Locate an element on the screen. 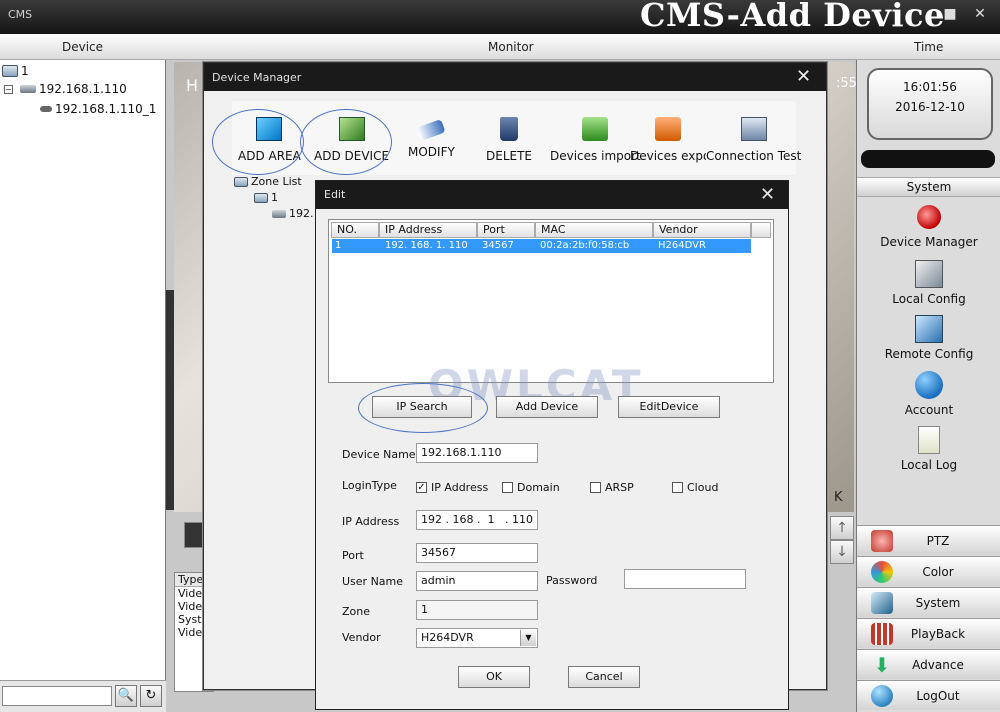 Image resolution: width=1000 pixels, height=712 pixels. remote-config-button: Remote Config is located at coordinates (928, 338).